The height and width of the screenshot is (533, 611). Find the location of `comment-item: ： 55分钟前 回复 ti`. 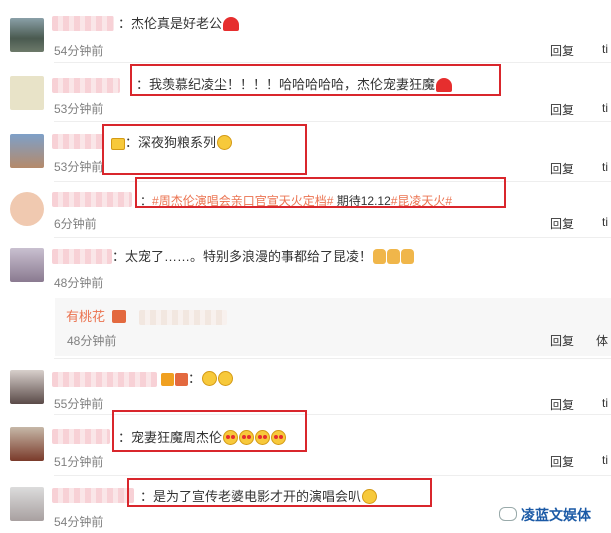

comment-item: ： 55分钟前 回复 ti is located at coordinates (305, 386).